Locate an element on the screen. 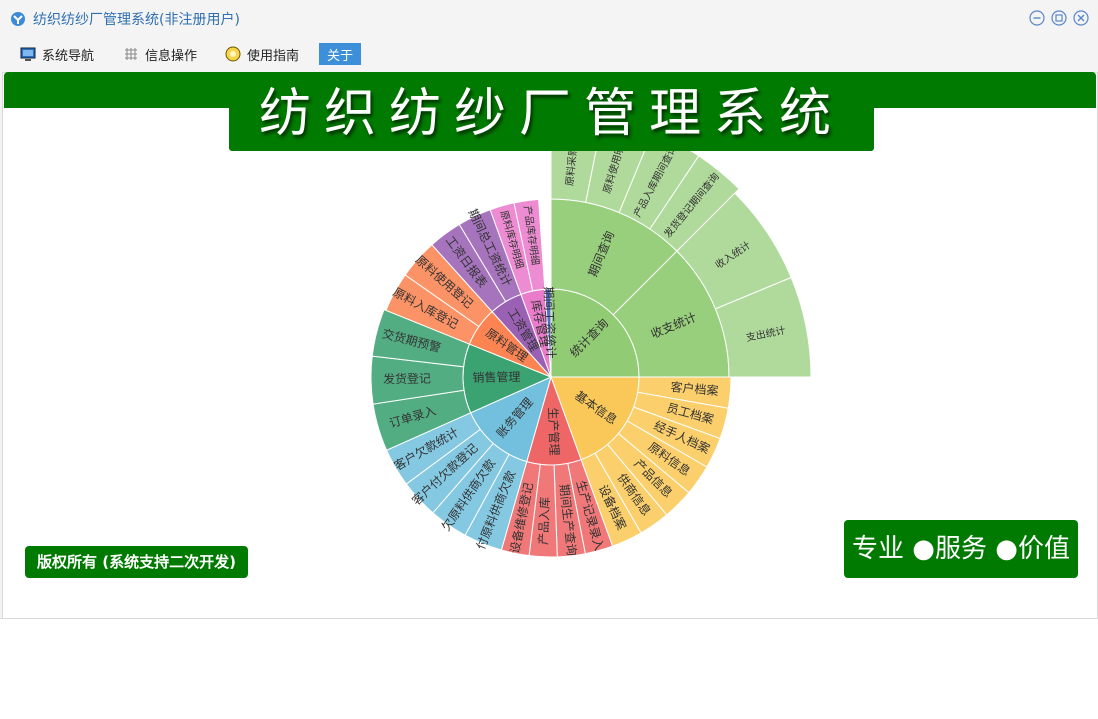  copyright-label: 版权所有 (系统支持二次开发) is located at coordinates (136, 562).